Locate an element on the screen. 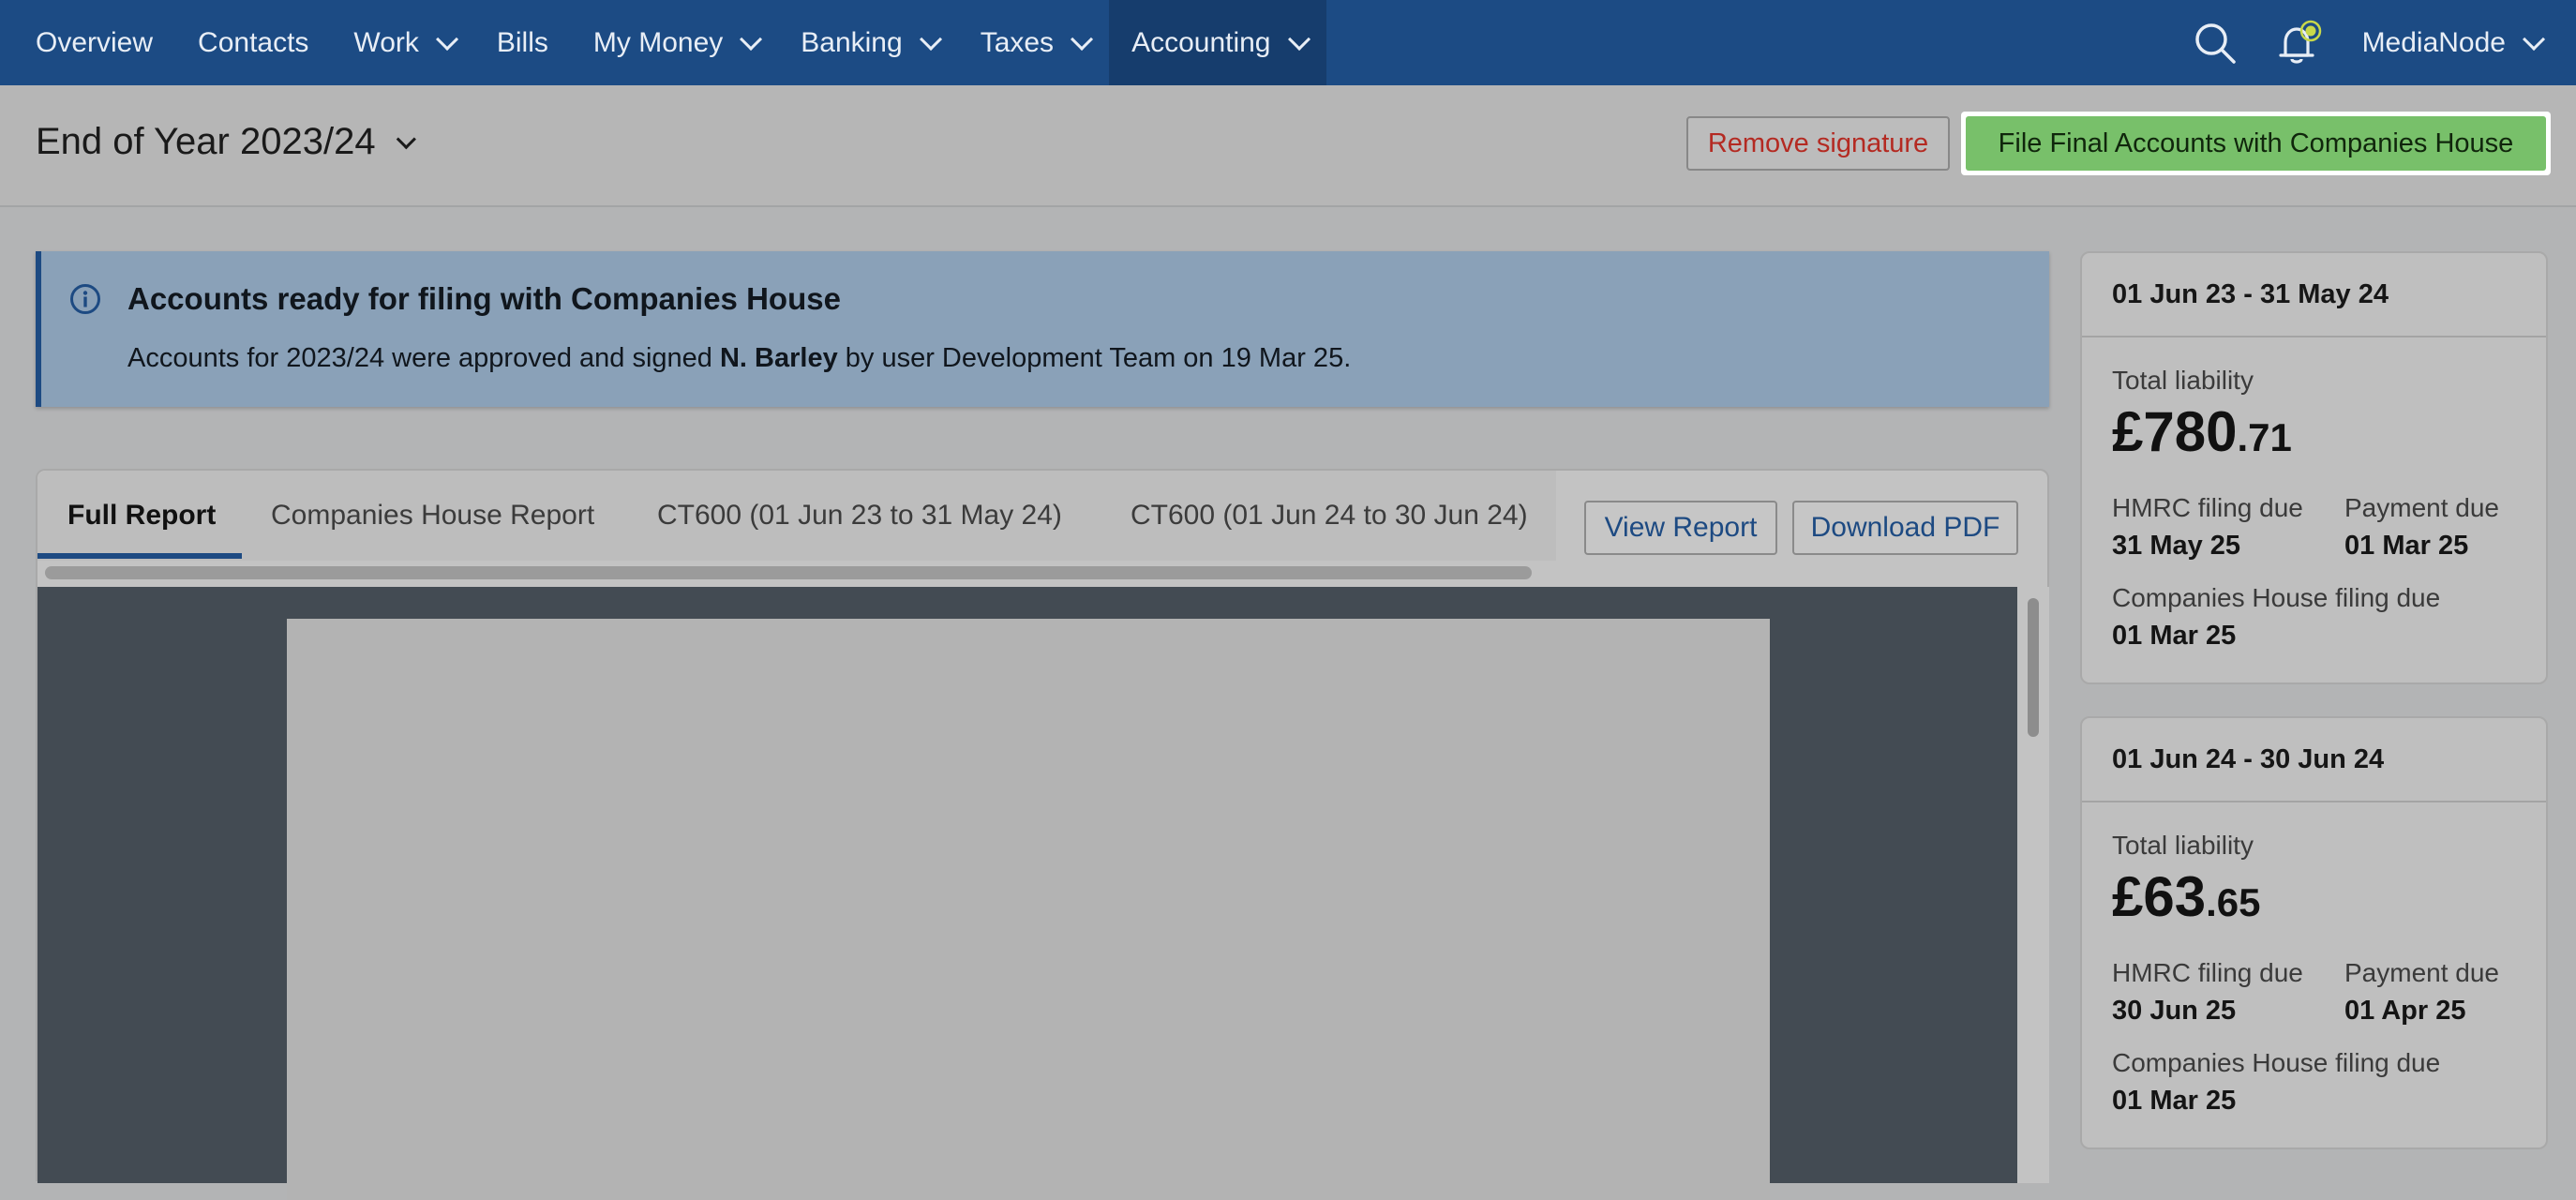 Image resolution: width=2576 pixels, height=1200 pixels. viewer-scrollbar is located at coordinates (2033, 885).